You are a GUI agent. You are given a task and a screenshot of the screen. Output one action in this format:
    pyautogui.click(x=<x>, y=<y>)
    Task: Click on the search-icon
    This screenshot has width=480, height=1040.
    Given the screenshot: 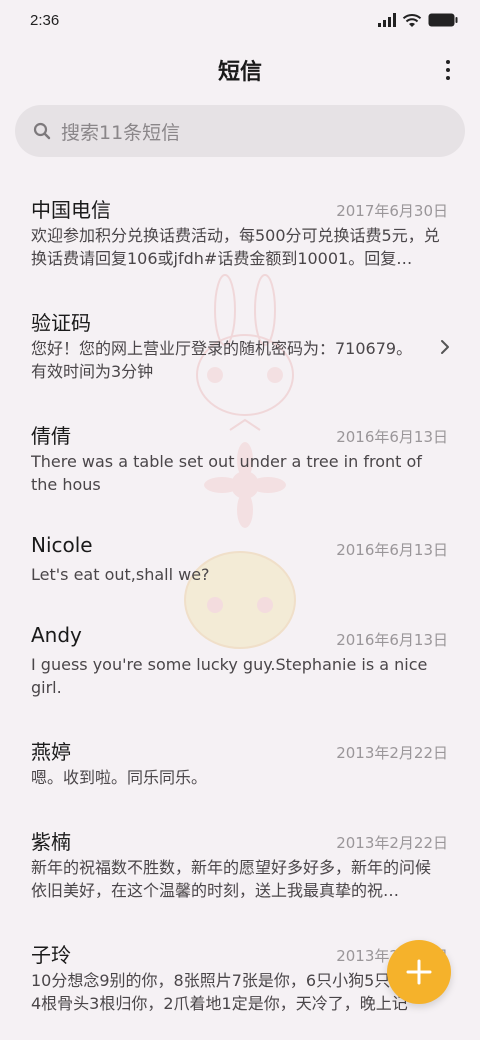 What is the action you would take?
    pyautogui.click(x=42, y=131)
    